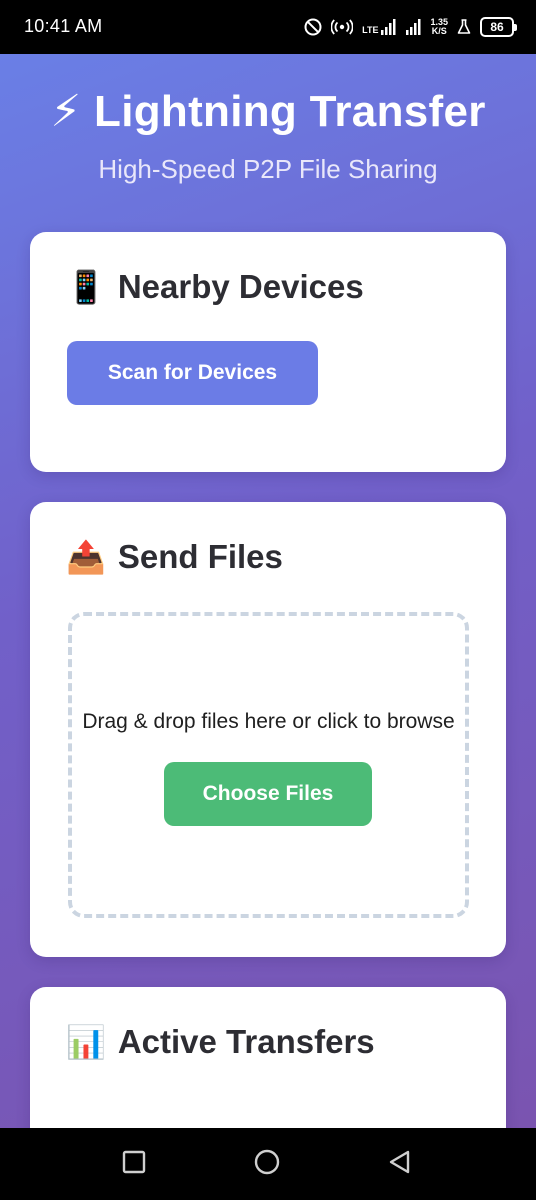 The image size is (536, 1200). I want to click on nearby-devices-title: 📱 Nearby Devices, so click(215, 287).